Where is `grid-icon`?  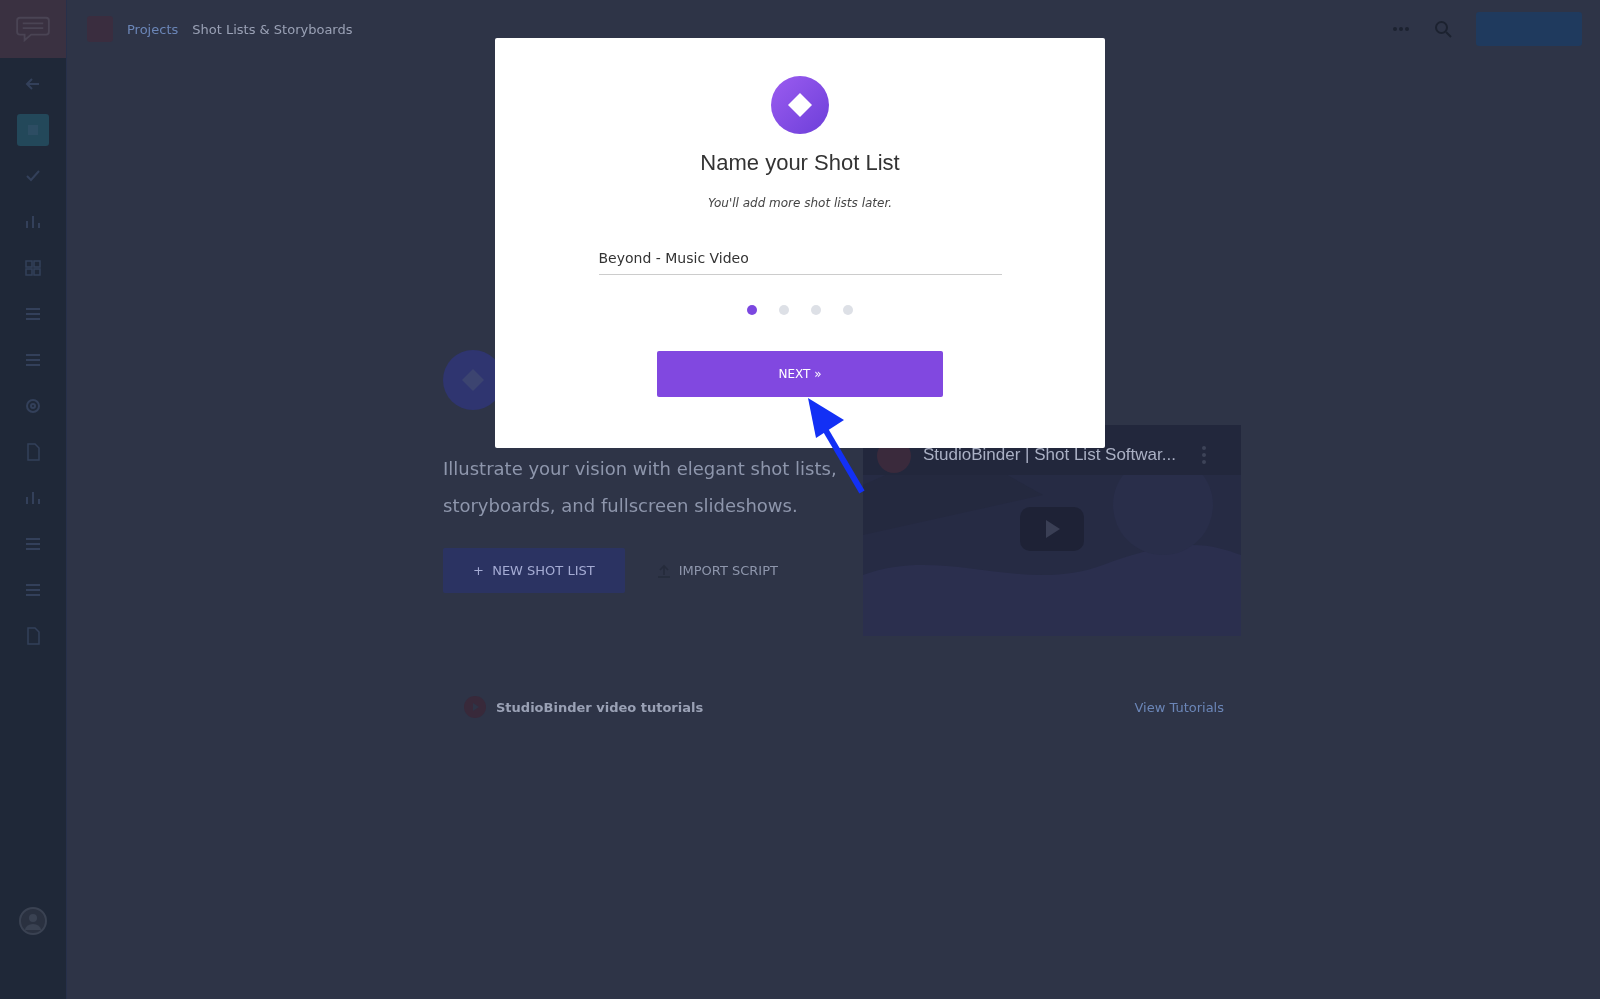
grid-icon is located at coordinates (33, 268).